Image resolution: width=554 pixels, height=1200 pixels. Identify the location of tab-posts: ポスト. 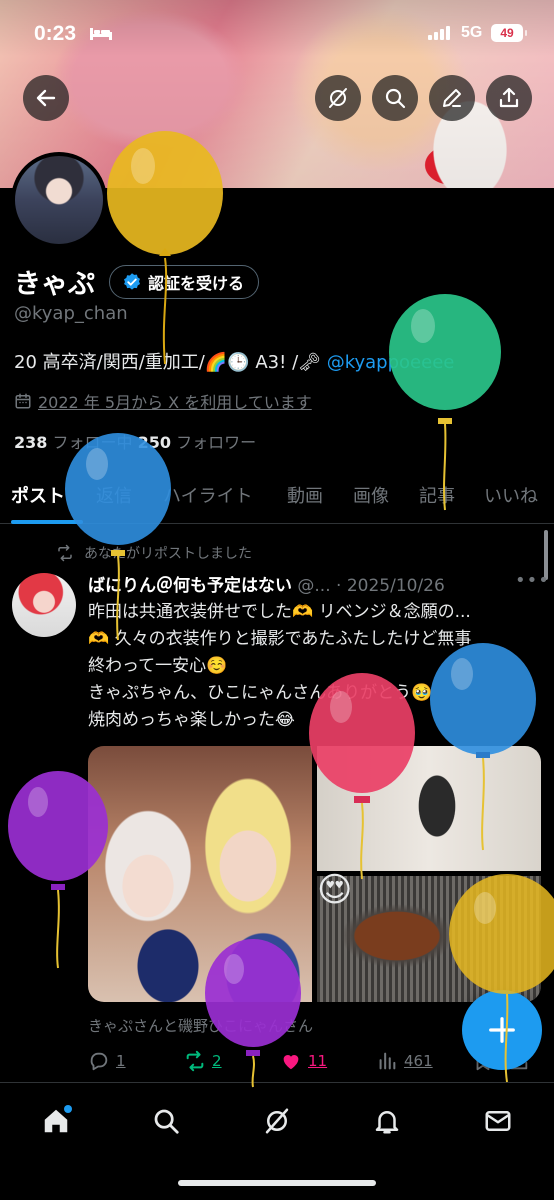
(47, 497).